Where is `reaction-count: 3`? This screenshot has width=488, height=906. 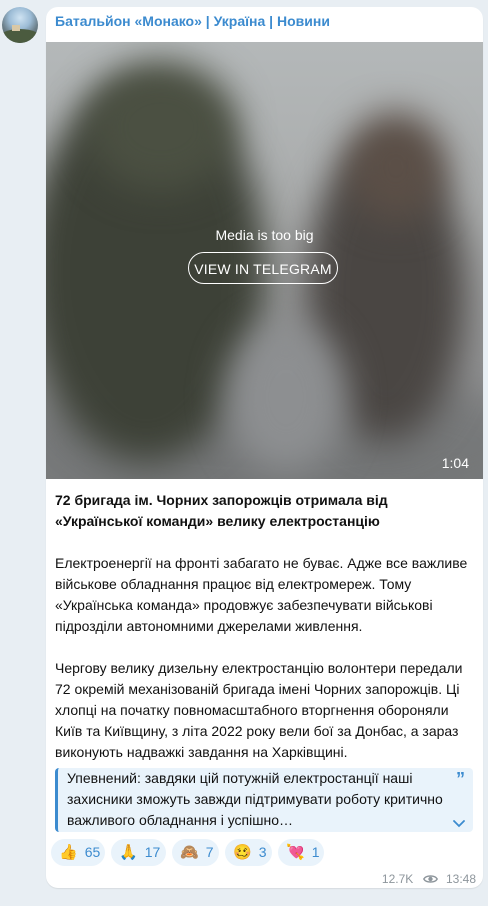
reaction-count: 3 is located at coordinates (262, 852).